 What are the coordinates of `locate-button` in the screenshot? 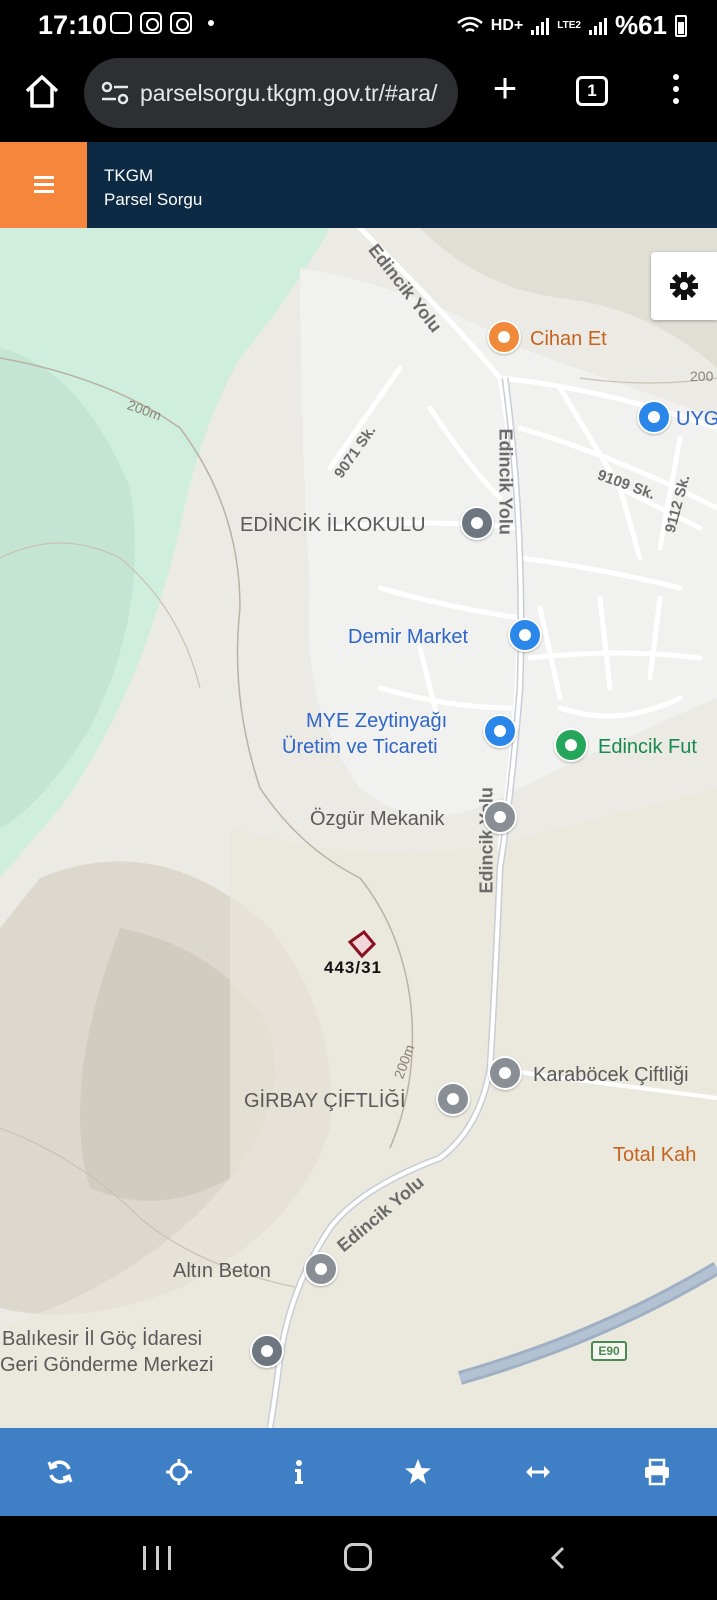 It's located at (180, 1472).